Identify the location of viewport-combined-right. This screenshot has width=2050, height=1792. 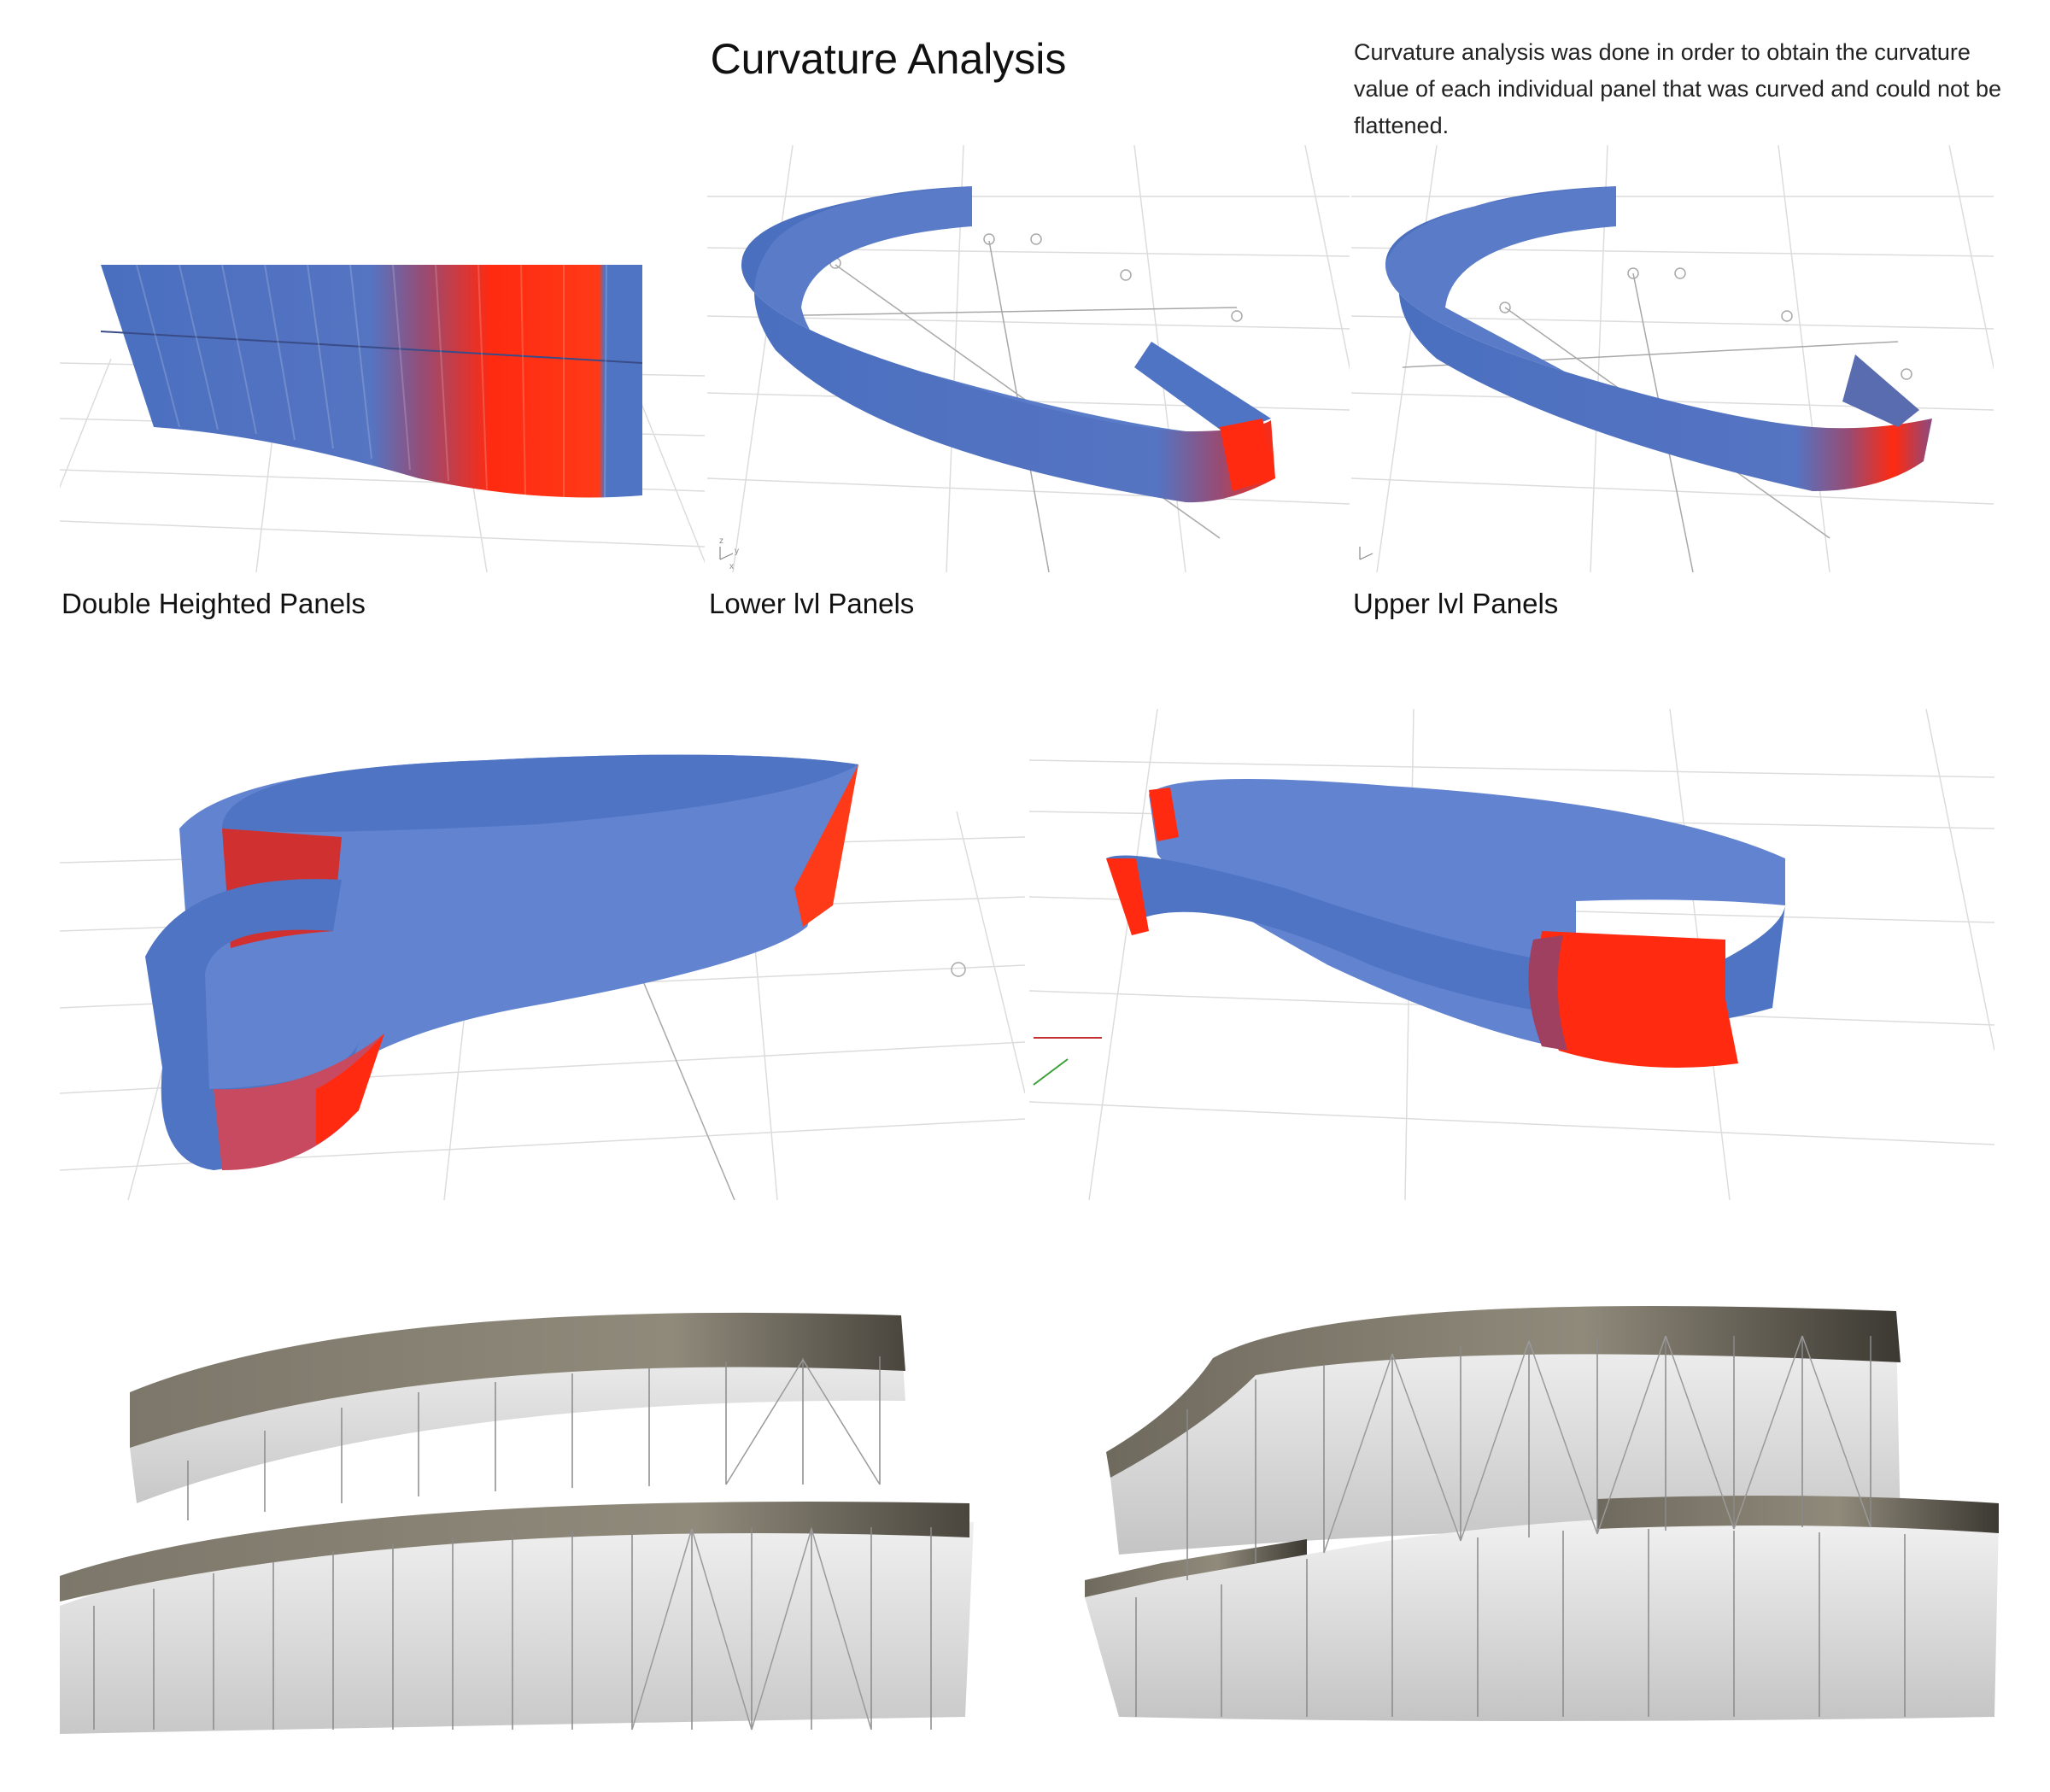
(1511, 955).